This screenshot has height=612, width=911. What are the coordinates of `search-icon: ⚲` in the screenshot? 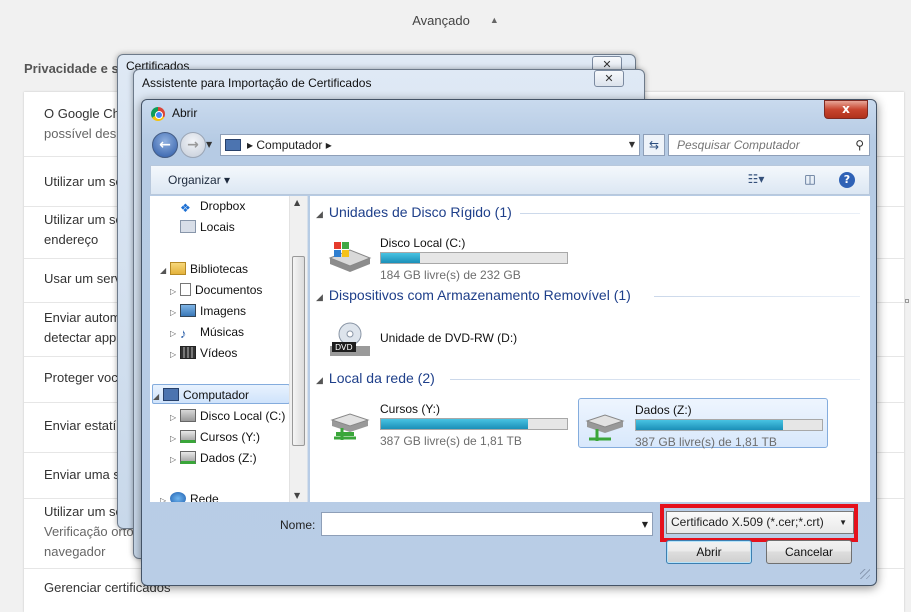 It's located at (859, 145).